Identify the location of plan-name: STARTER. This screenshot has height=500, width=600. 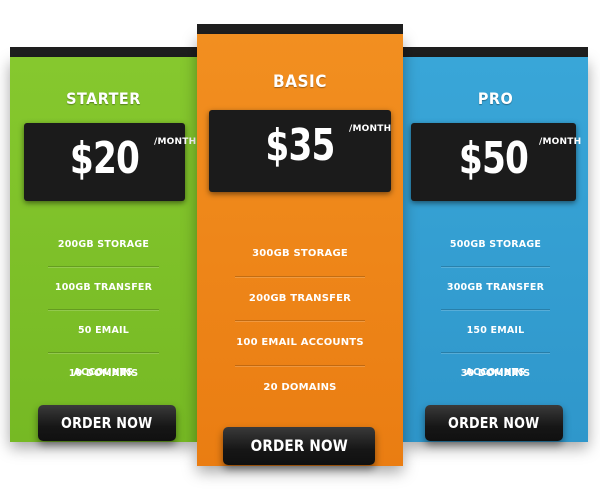
(103, 98).